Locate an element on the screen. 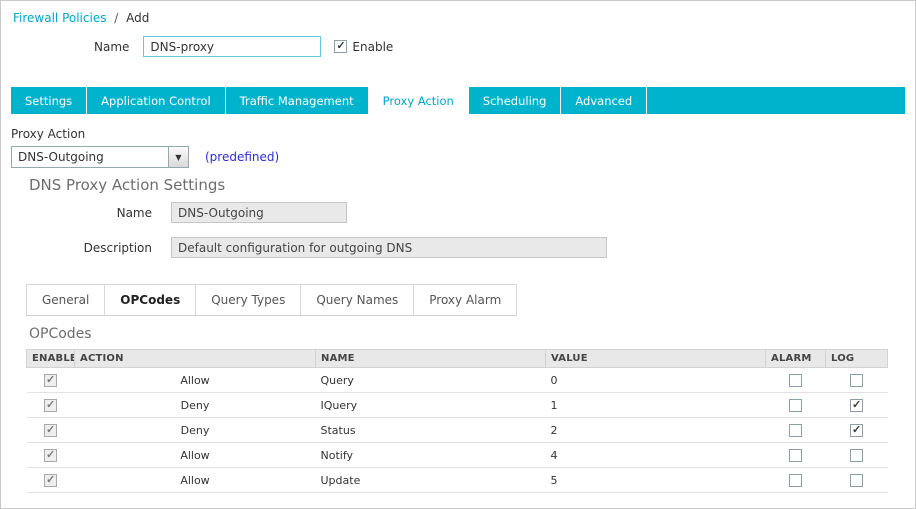  column-header-enabled: ENABLED is located at coordinates (50, 358).